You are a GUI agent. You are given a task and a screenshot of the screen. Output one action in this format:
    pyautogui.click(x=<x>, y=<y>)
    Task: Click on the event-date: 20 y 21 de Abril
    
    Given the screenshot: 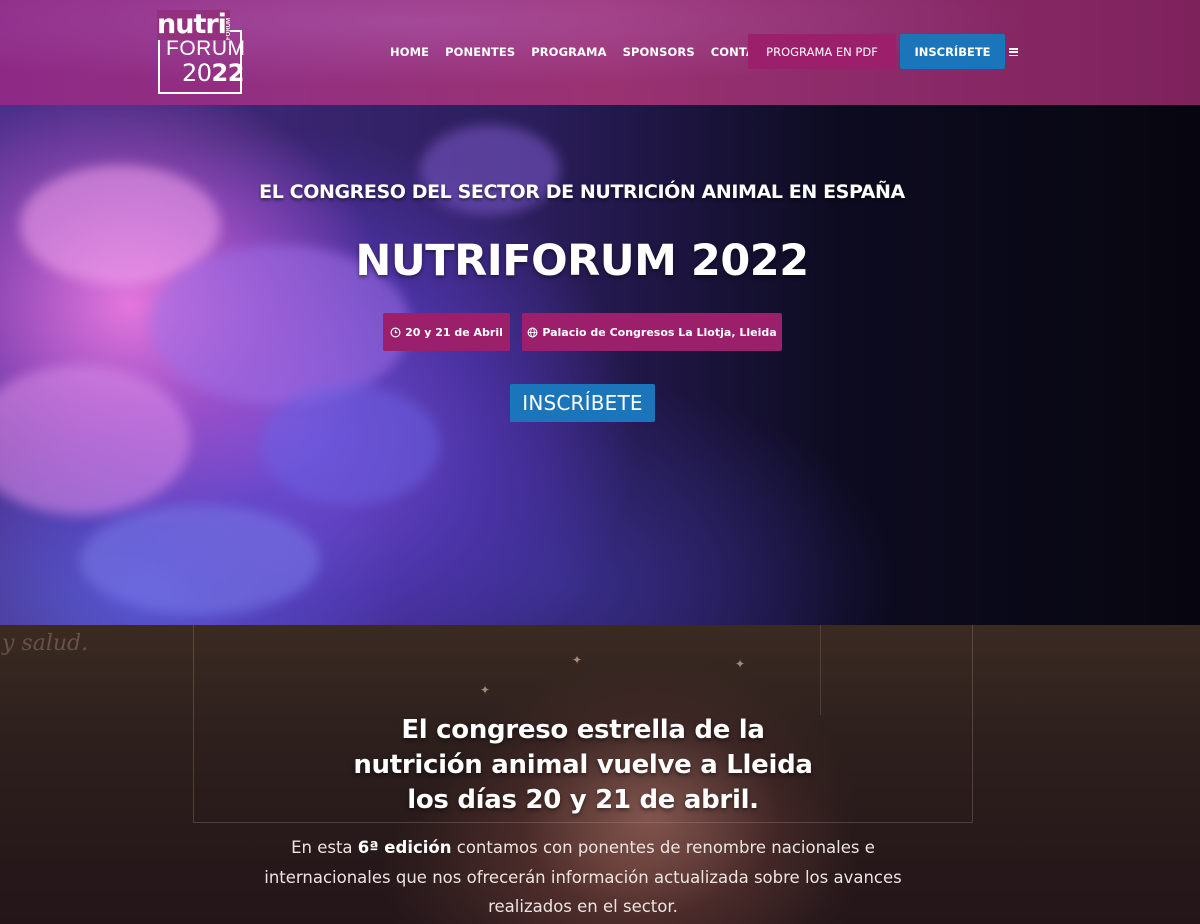 What is the action you would take?
    pyautogui.click(x=454, y=332)
    